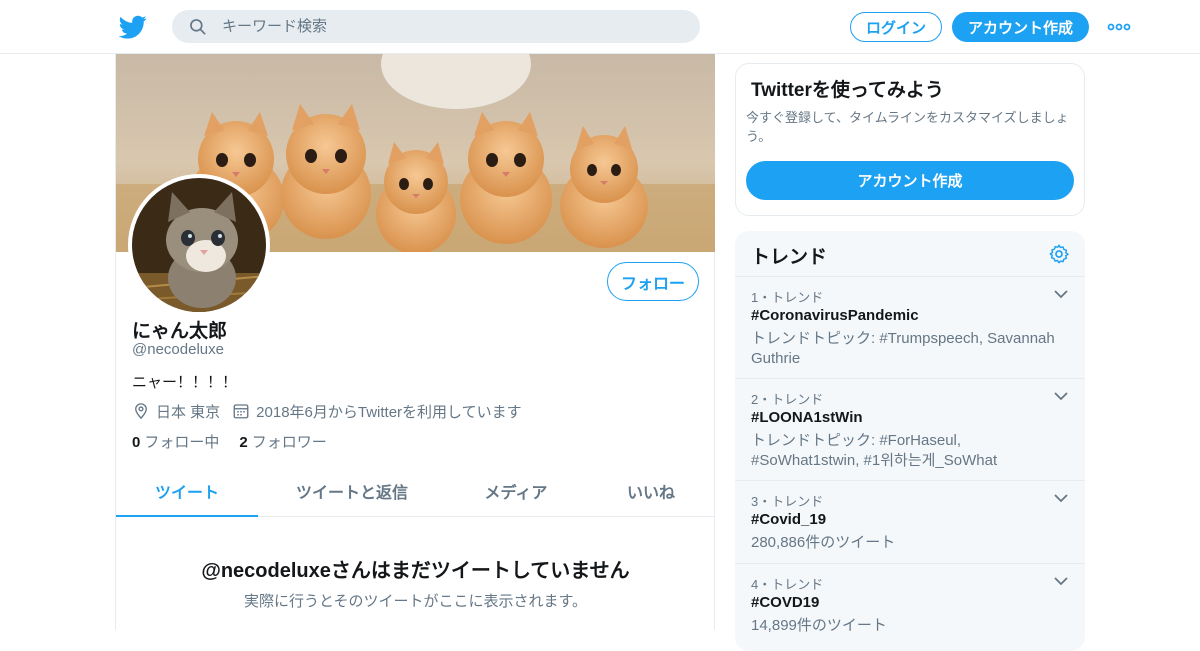  Describe the element at coordinates (907, 127) in the screenshot. I see `signup-card-text: 今すぐ登録して、タイムラインをカスタマイズしましょう。` at that location.